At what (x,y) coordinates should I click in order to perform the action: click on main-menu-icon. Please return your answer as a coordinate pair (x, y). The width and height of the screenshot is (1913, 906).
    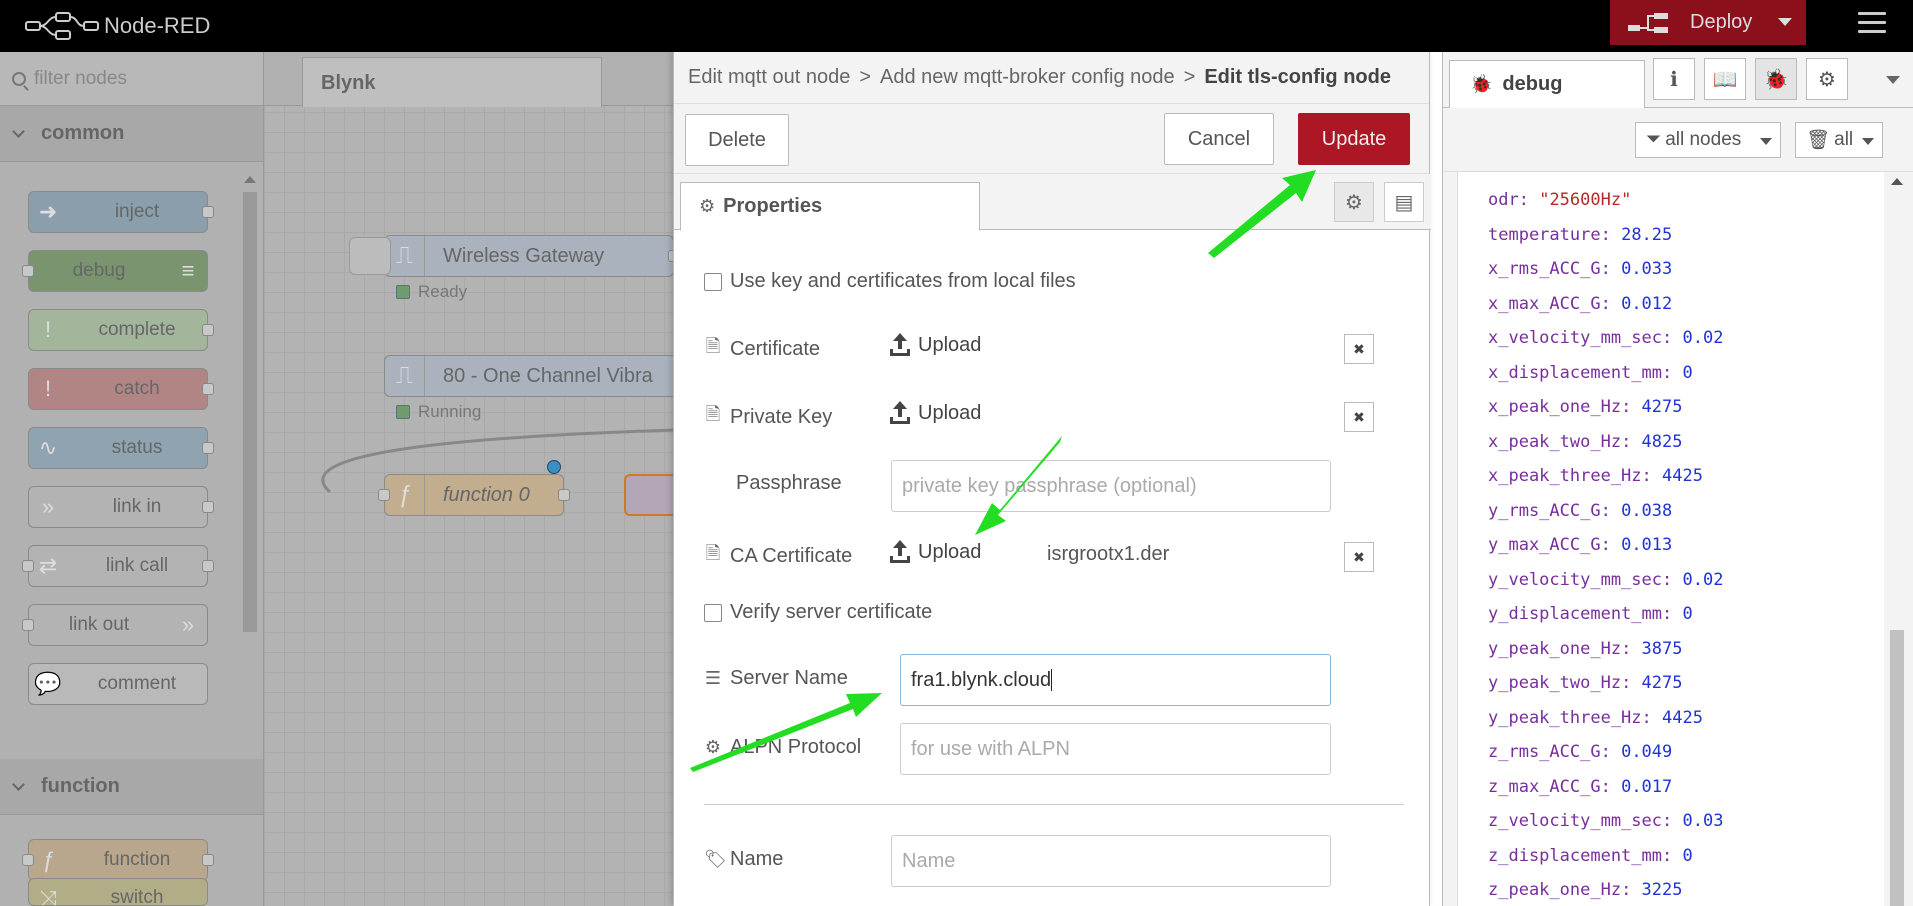
    Looking at the image, I should click on (1872, 24).